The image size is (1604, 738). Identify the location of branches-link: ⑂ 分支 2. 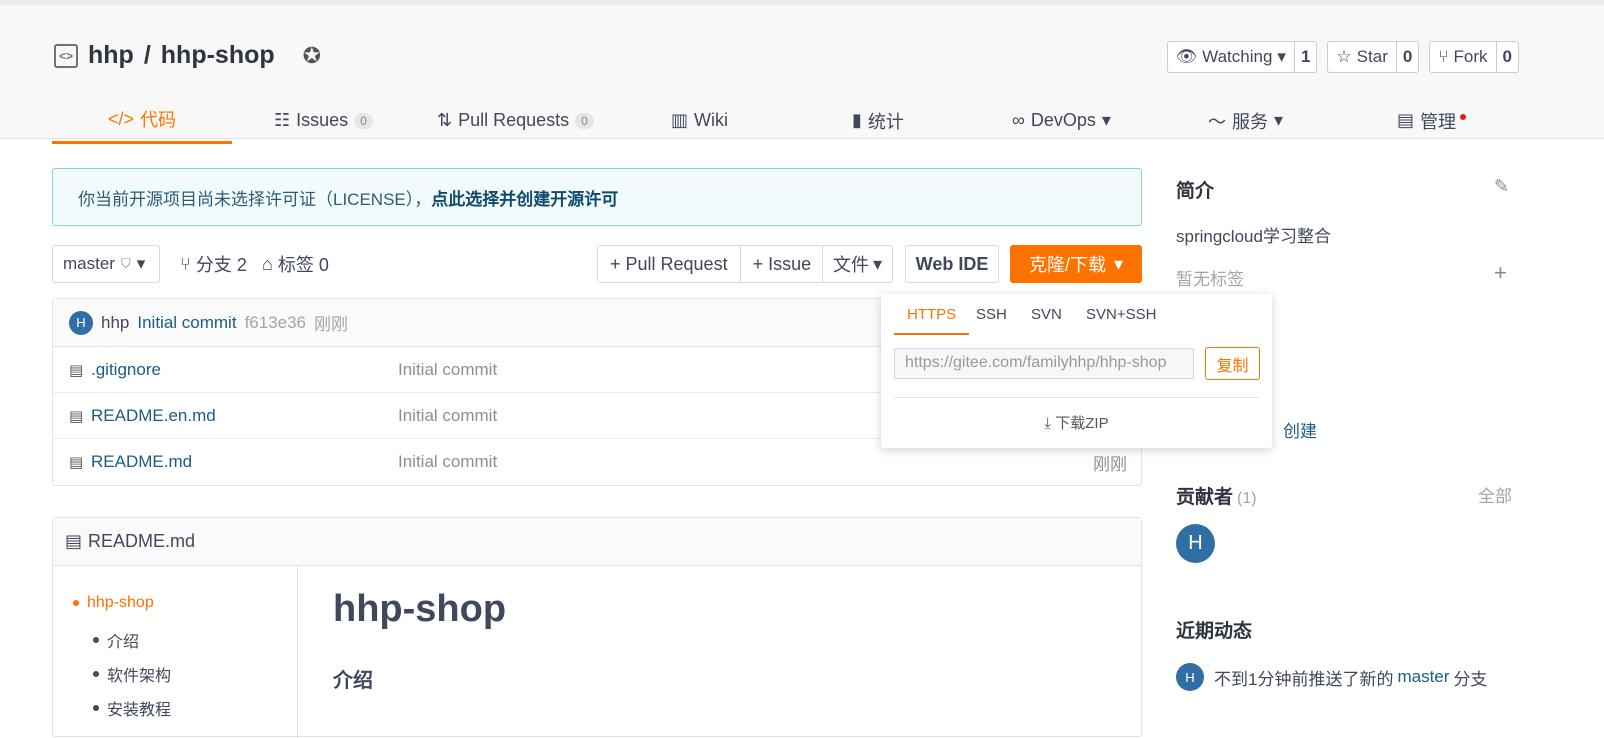
(213, 264).